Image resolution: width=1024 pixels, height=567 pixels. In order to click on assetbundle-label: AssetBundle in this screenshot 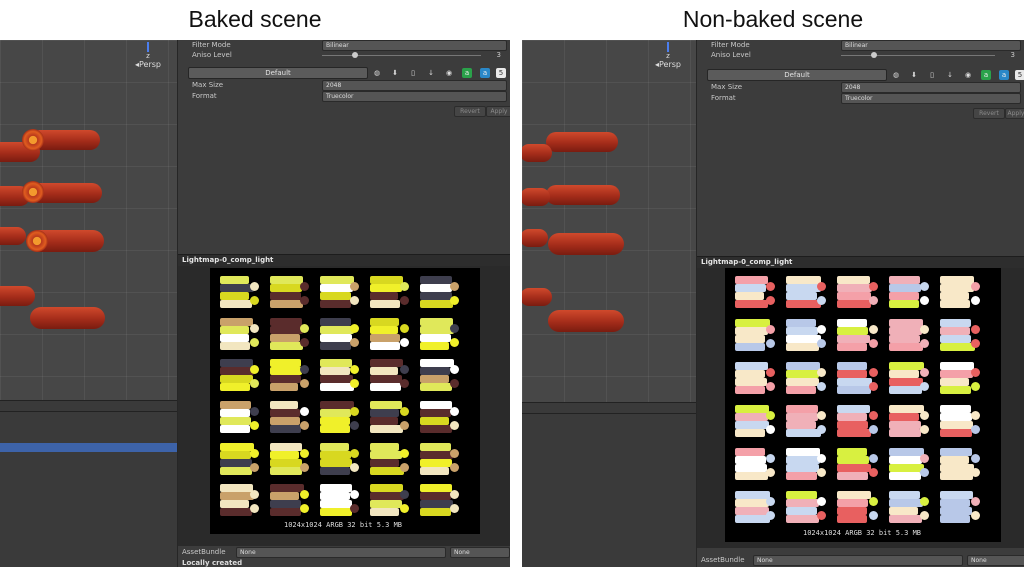, I will do `click(204, 552)`.